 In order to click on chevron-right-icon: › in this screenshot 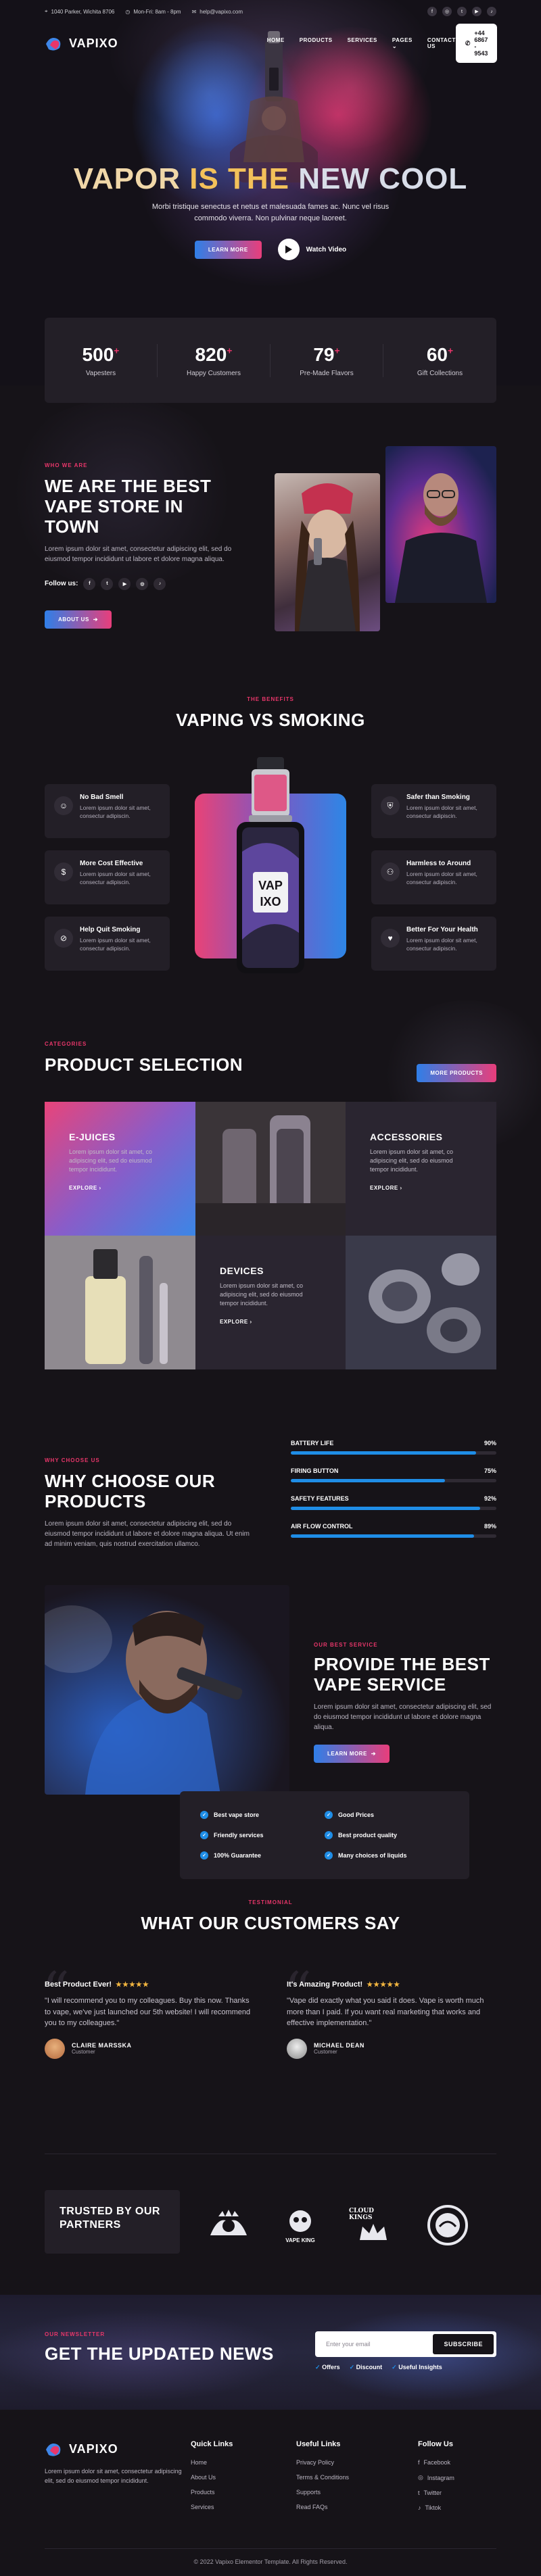, I will do `click(251, 1322)`.